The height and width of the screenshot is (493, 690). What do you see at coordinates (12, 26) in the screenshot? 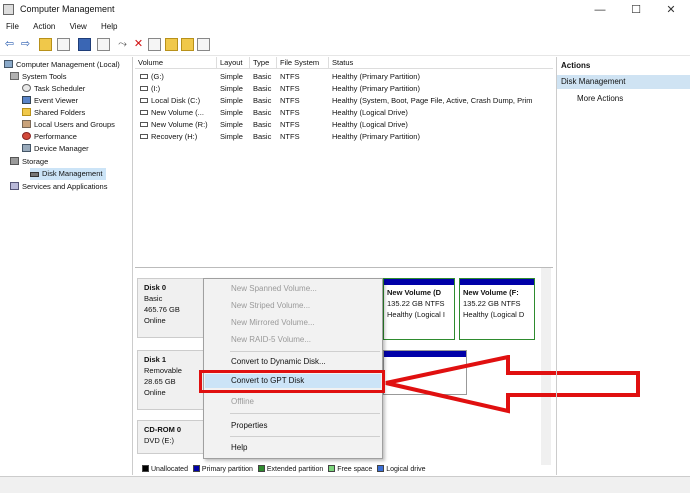
I see `menu-file: File` at bounding box center [12, 26].